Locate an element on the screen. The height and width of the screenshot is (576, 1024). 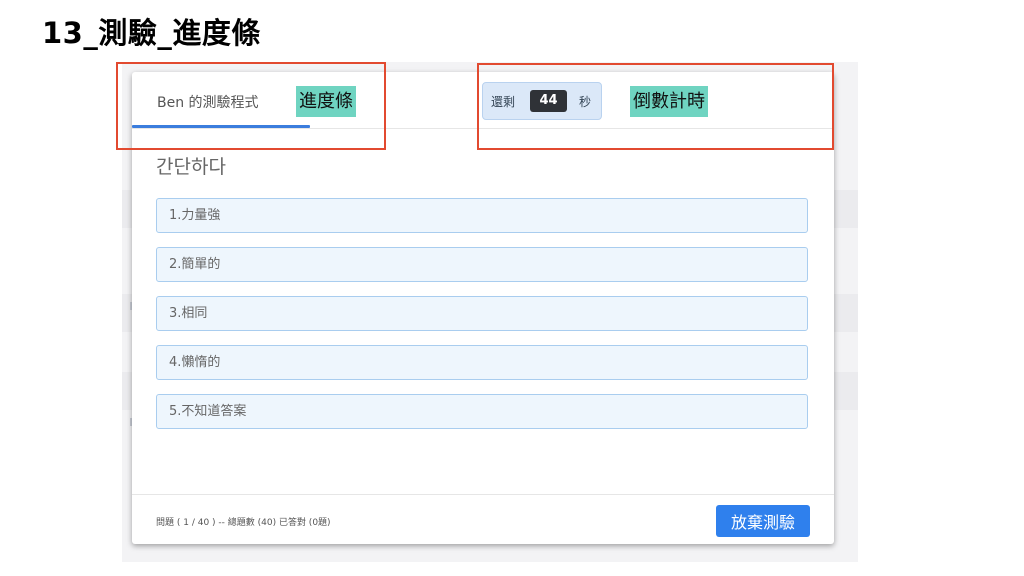
answer-option-4: 4.懶惰的 is located at coordinates (482, 362).